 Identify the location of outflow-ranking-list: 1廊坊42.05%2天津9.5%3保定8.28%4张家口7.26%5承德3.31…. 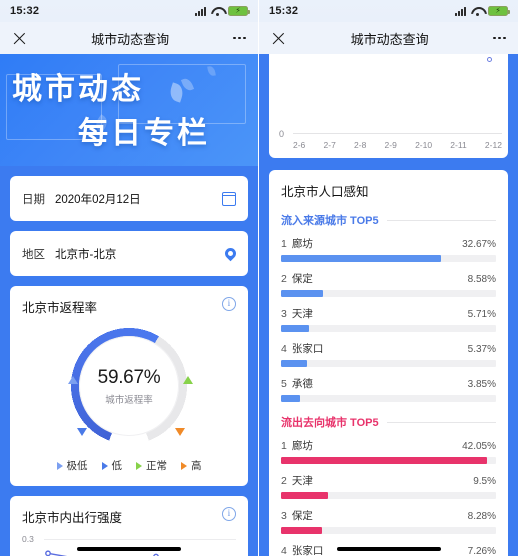
(388, 497).